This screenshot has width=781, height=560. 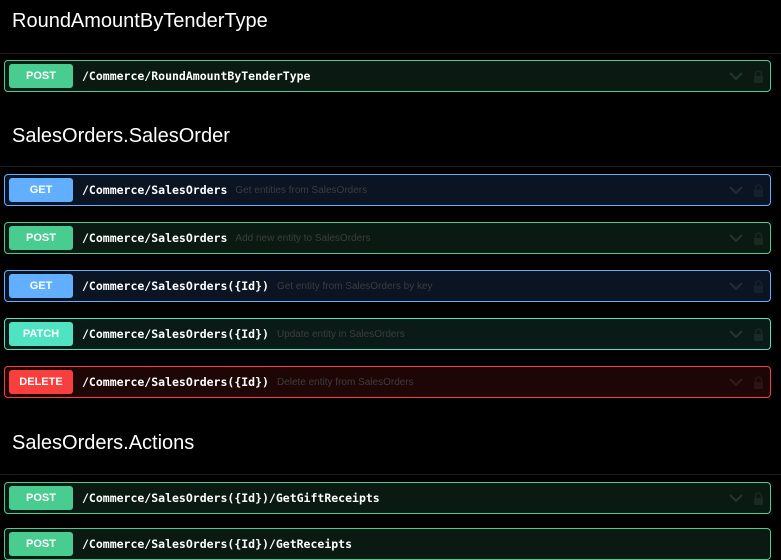 What do you see at coordinates (140, 21) in the screenshot?
I see `section-title: RoundAmountByTenderType` at bounding box center [140, 21].